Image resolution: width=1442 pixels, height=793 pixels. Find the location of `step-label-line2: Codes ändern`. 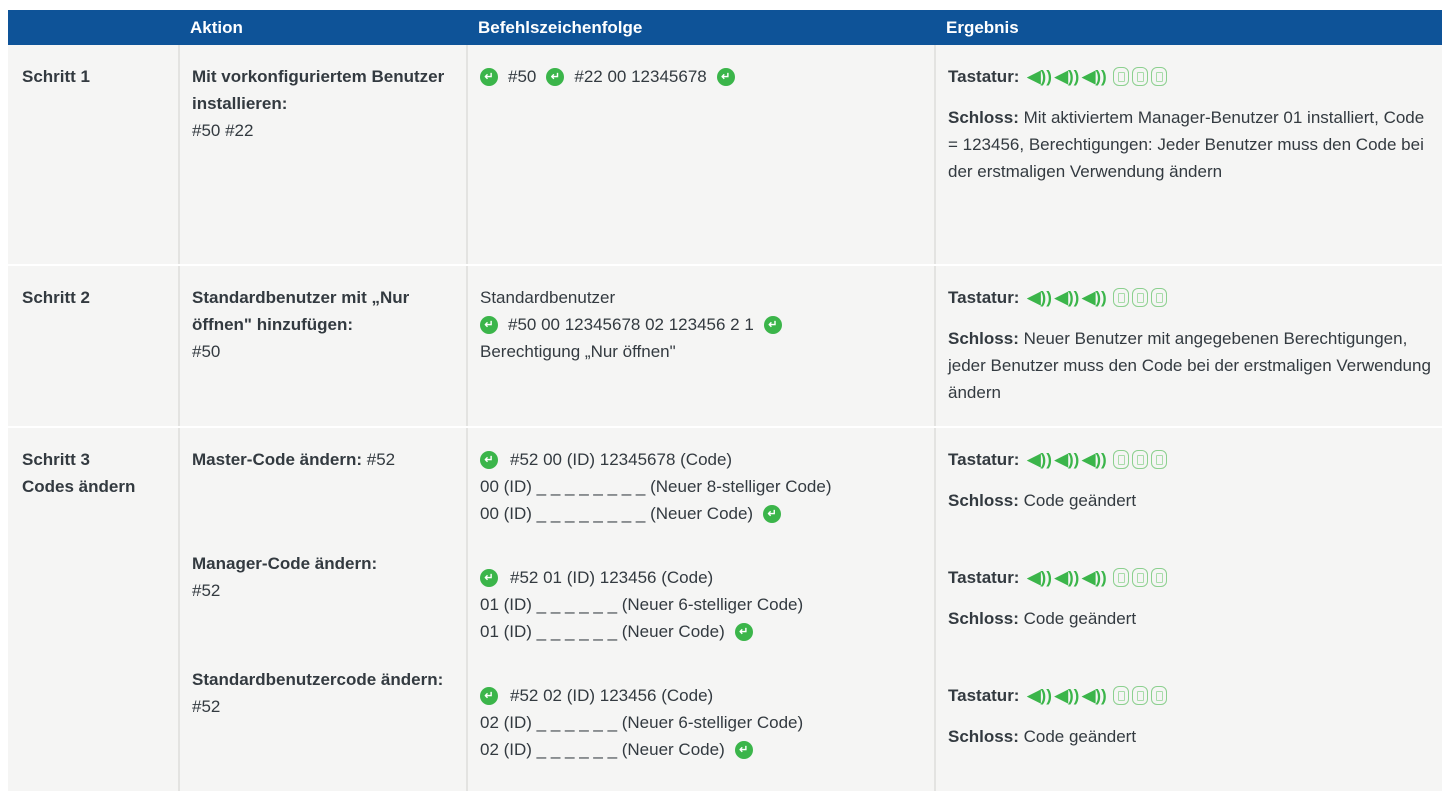

step-label-line2: Codes ändern is located at coordinates (79, 486).